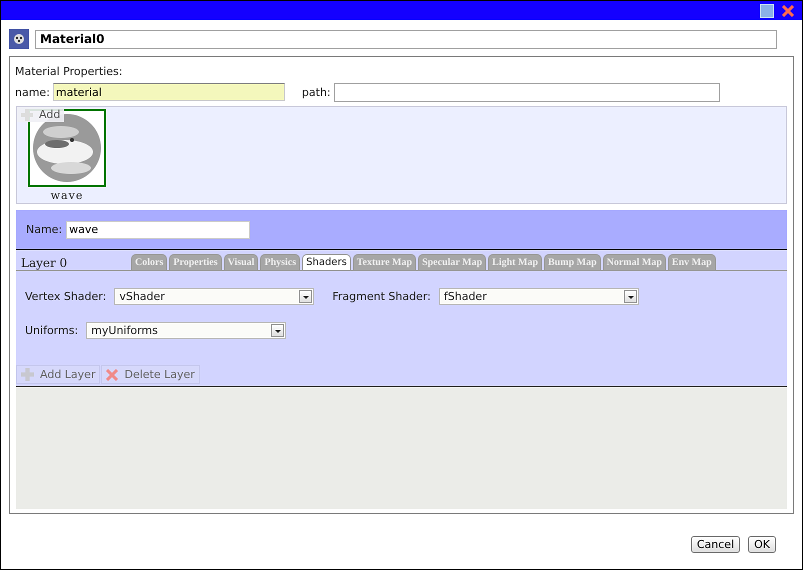  I want to click on tab: Properties, so click(195, 262).